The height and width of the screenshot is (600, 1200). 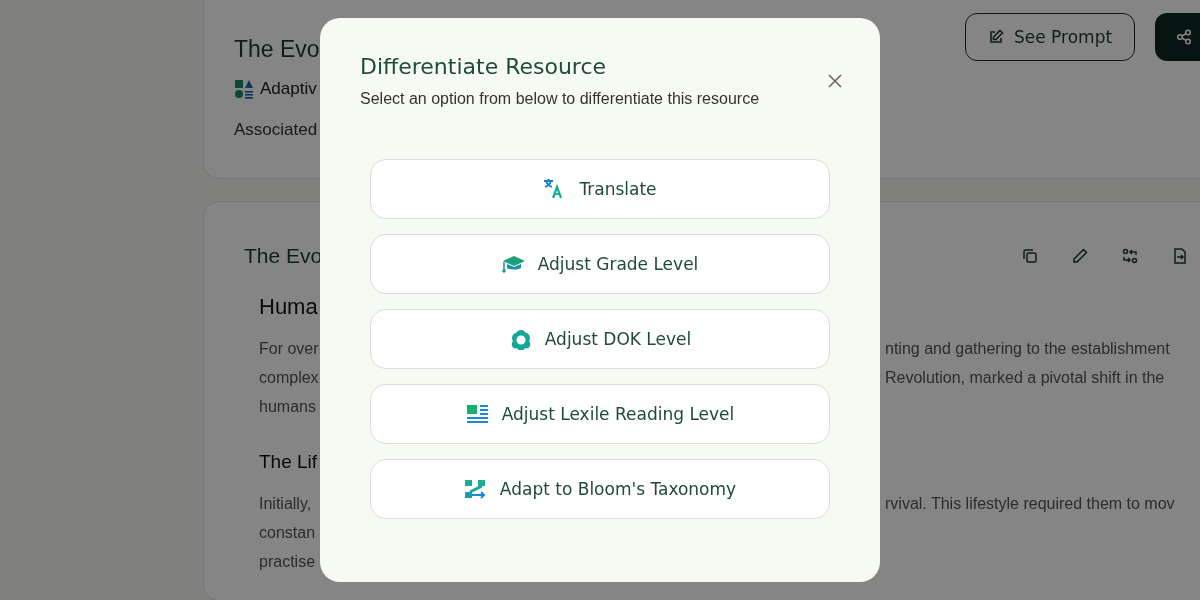 I want to click on share-button, so click(x=1177, y=37).